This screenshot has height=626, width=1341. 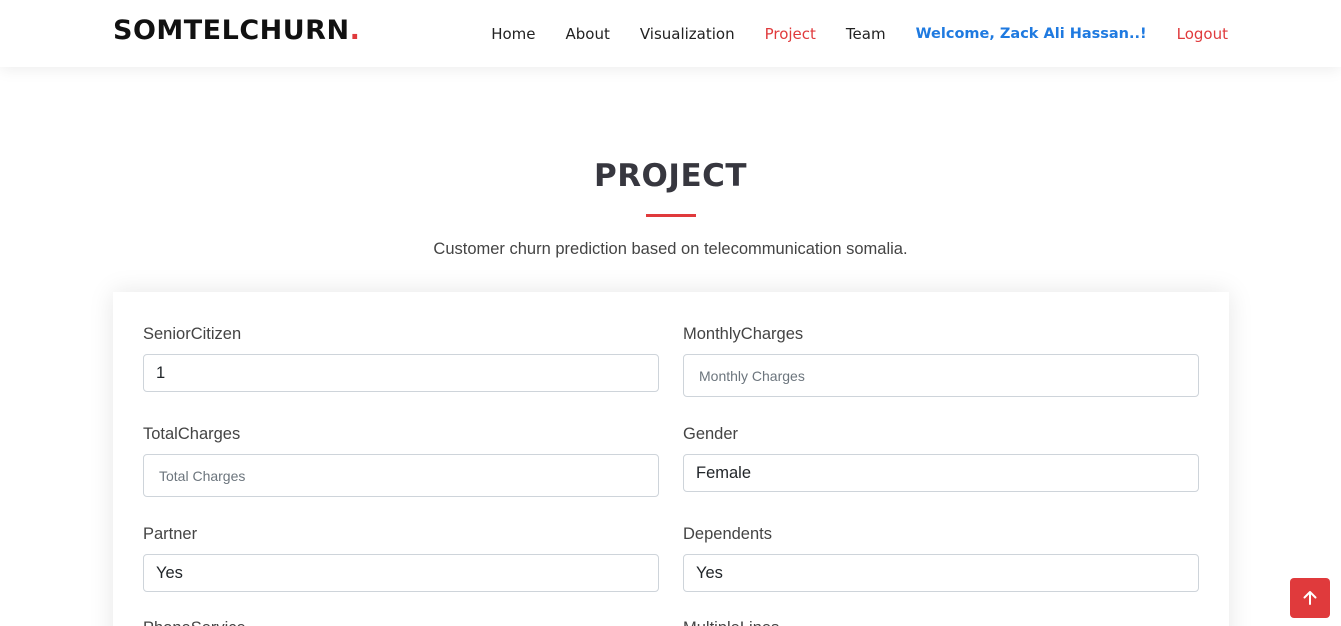 What do you see at coordinates (401, 373) in the screenshot?
I see `senior-citizen-input` at bounding box center [401, 373].